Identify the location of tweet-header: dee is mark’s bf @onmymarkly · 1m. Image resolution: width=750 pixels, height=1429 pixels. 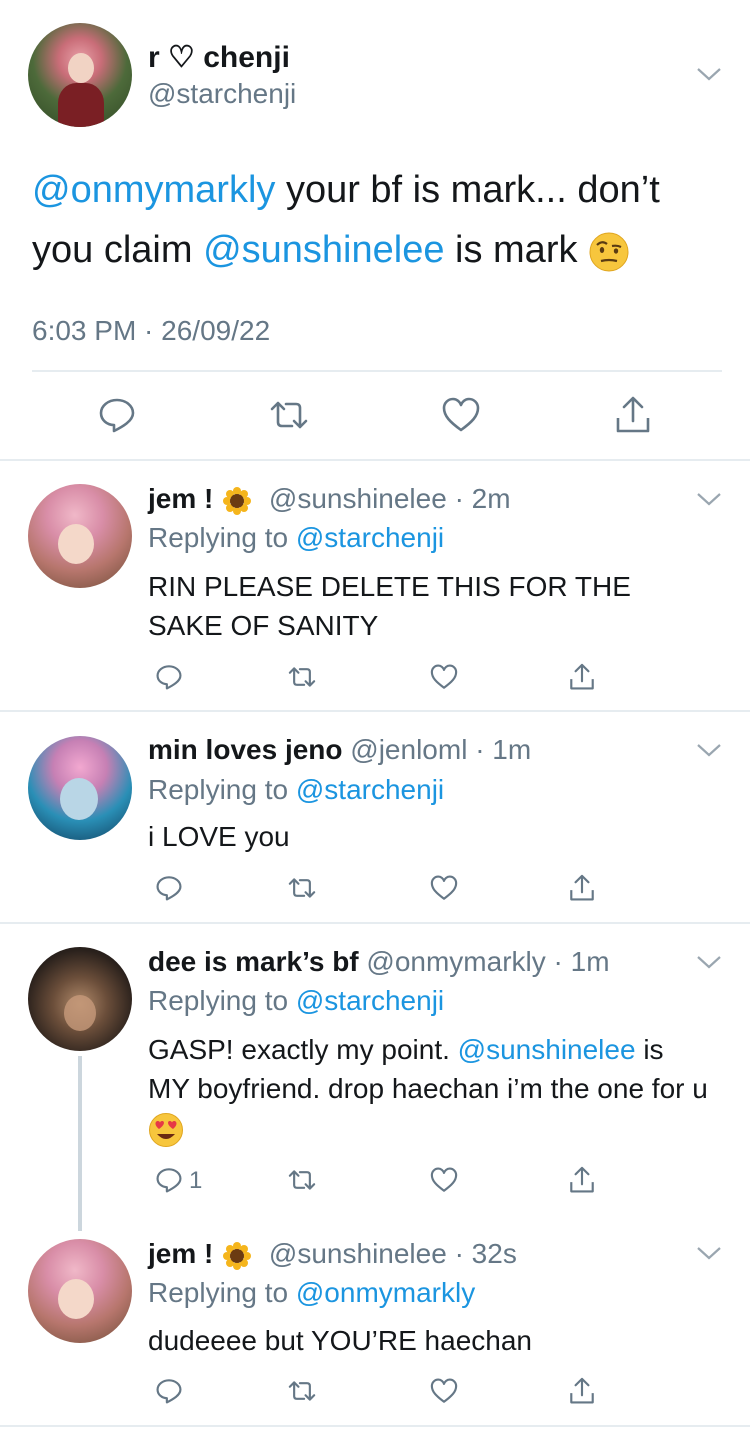
(379, 962).